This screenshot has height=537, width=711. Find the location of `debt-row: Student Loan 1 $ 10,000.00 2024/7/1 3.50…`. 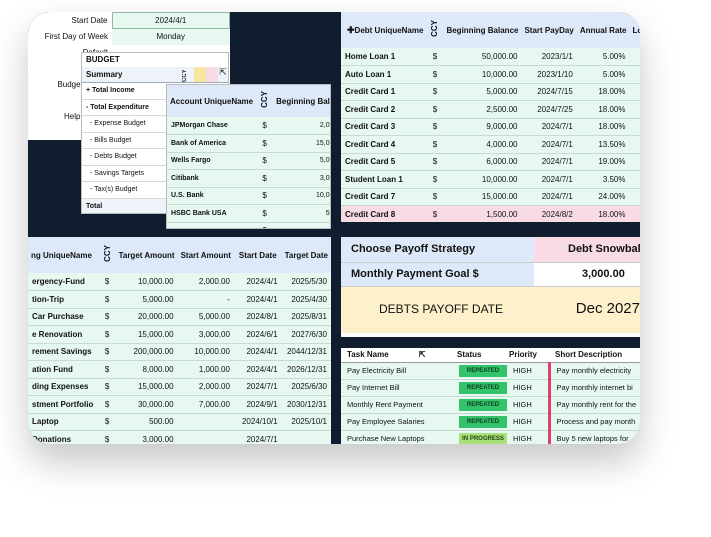

debt-row: Student Loan 1 $ 10,000.00 2024/7/1 3.50… is located at coordinates (490, 179).